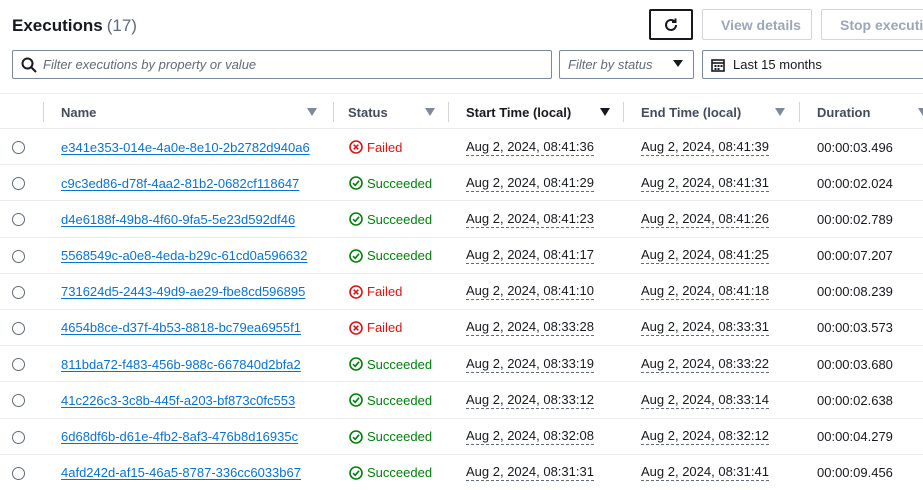 Image resolution: width=923 pixels, height=490 pixels. Describe the element at coordinates (57, 25) in the screenshot. I see `title-text: Executions` at that location.